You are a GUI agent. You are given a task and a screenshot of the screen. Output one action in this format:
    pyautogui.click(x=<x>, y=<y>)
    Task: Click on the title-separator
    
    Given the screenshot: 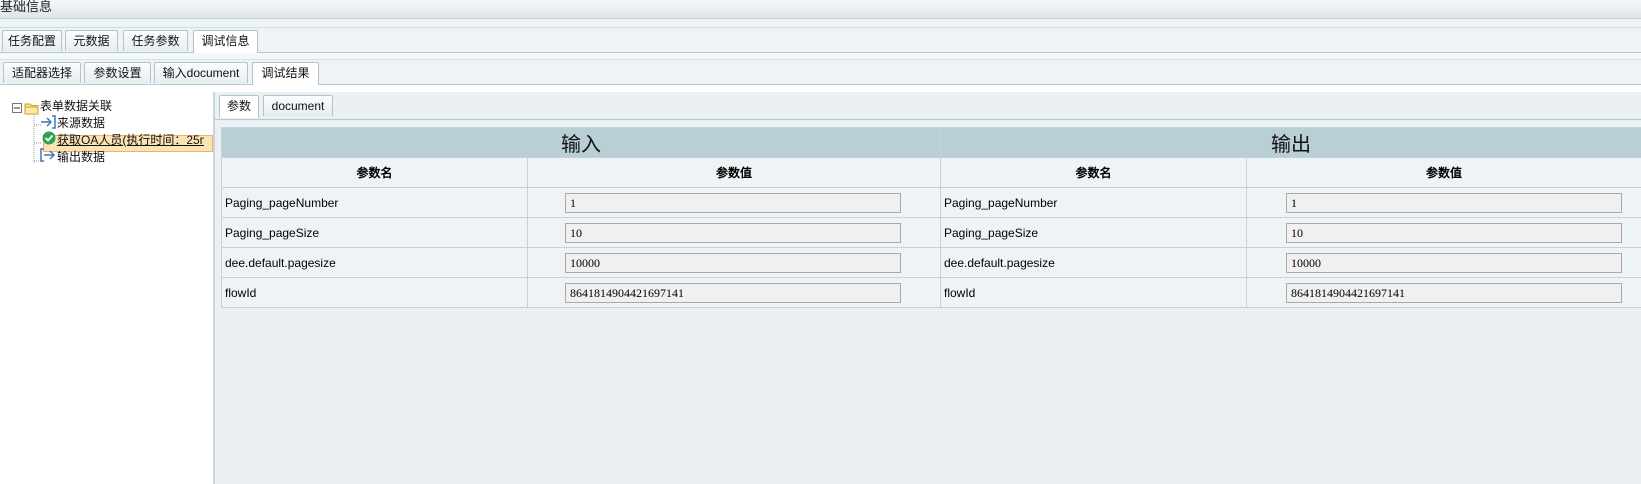 What is the action you would take?
    pyautogui.click(x=820, y=23)
    